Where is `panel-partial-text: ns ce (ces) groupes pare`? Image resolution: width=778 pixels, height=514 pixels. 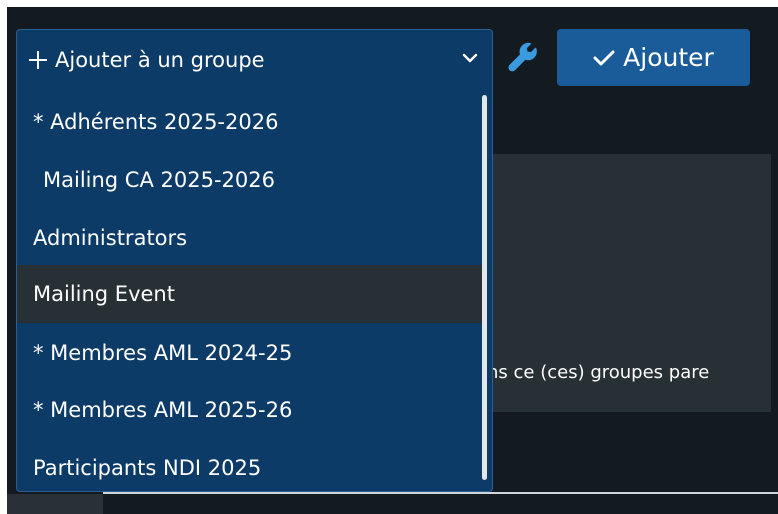
panel-partial-text: ns ce (ces) groupes pare is located at coordinates (598, 372).